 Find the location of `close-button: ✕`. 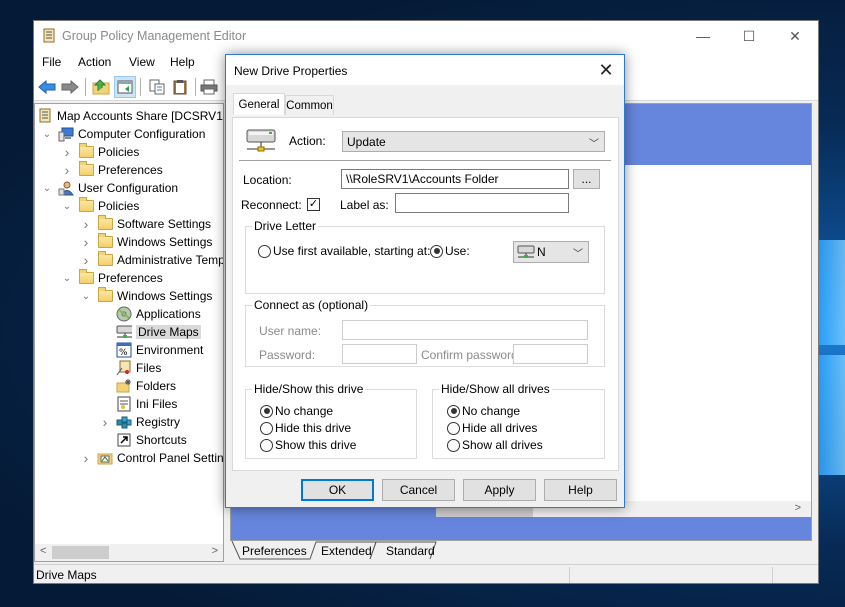

close-button: ✕ is located at coordinates (795, 36).